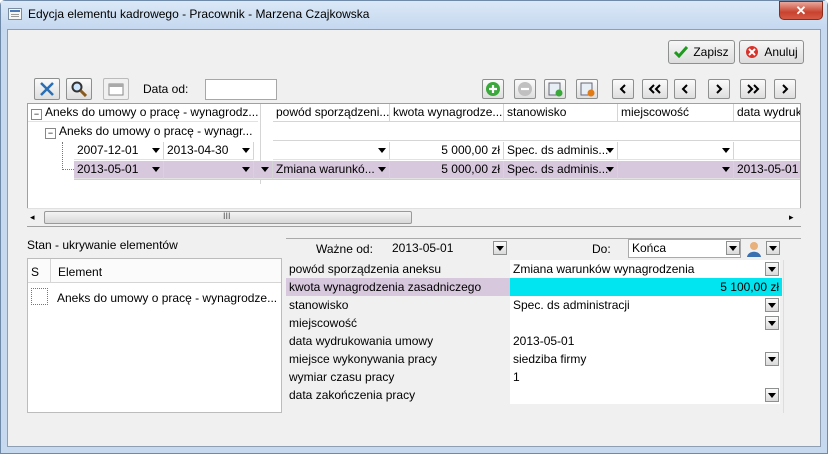 This screenshot has height=454, width=828. What do you see at coordinates (767, 170) in the screenshot?
I see `row-print-date: 2013-05-01` at bounding box center [767, 170].